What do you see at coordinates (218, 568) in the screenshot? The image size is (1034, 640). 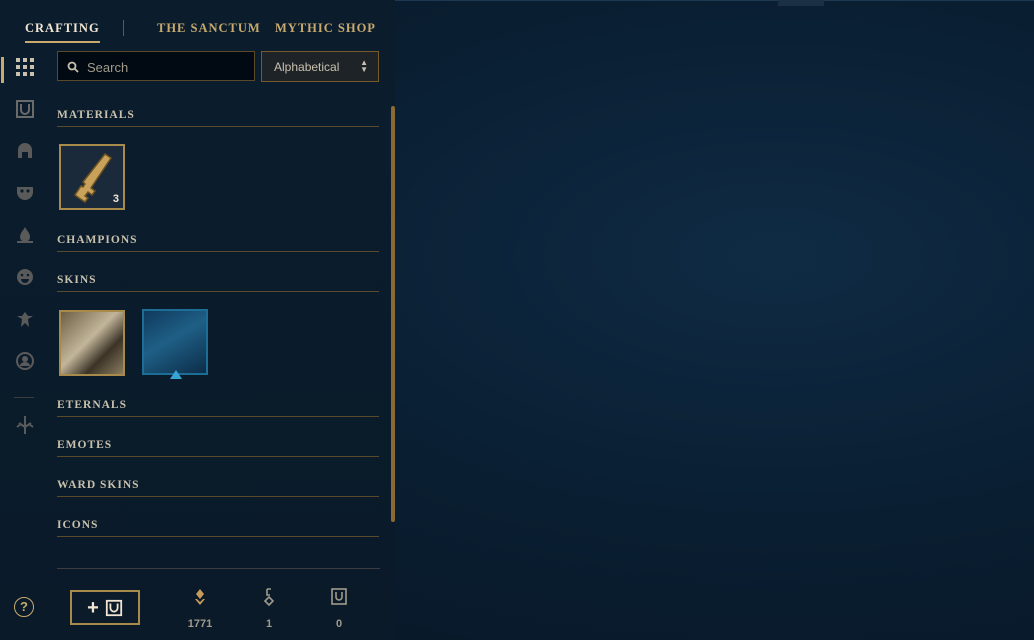 I see `footer-divider` at bounding box center [218, 568].